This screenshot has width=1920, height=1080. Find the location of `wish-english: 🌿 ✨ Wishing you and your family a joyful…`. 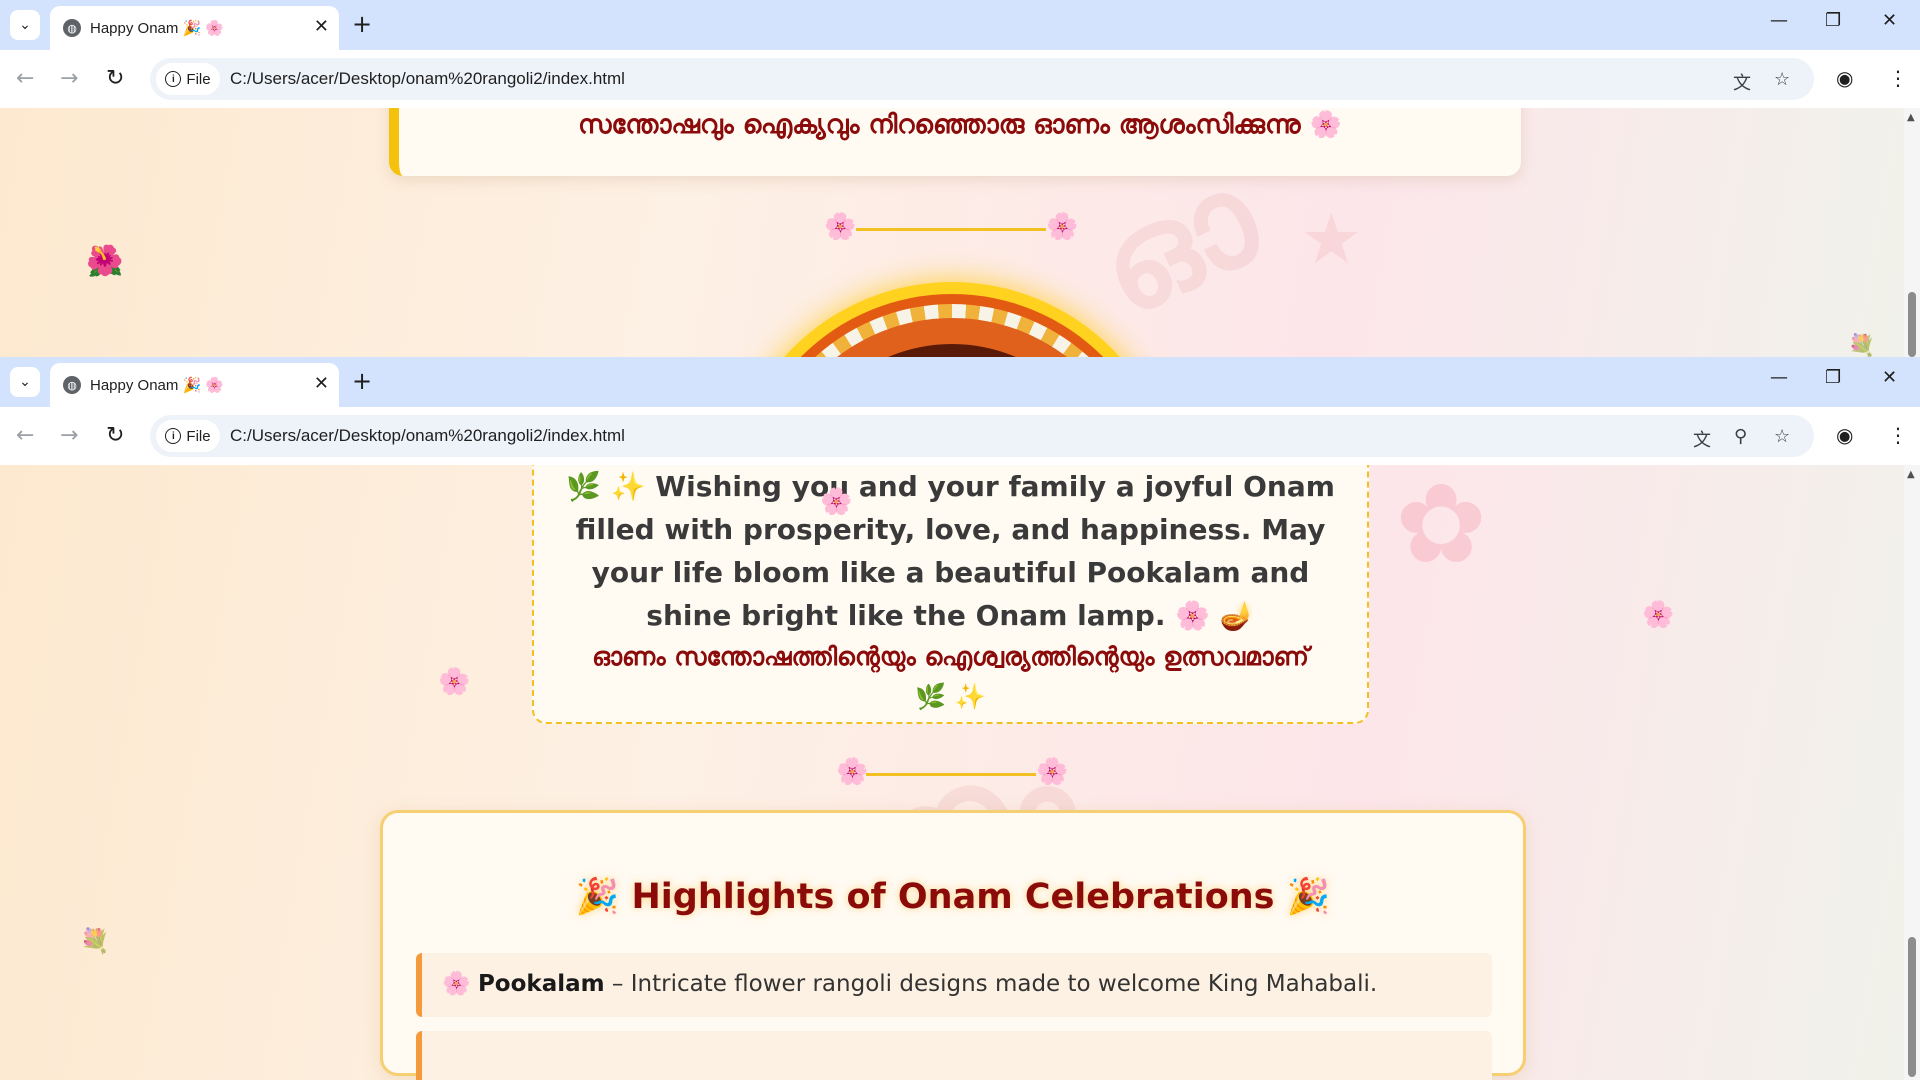

wish-english: 🌿 ✨ Wishing you and your family a joyful… is located at coordinates (950, 551).